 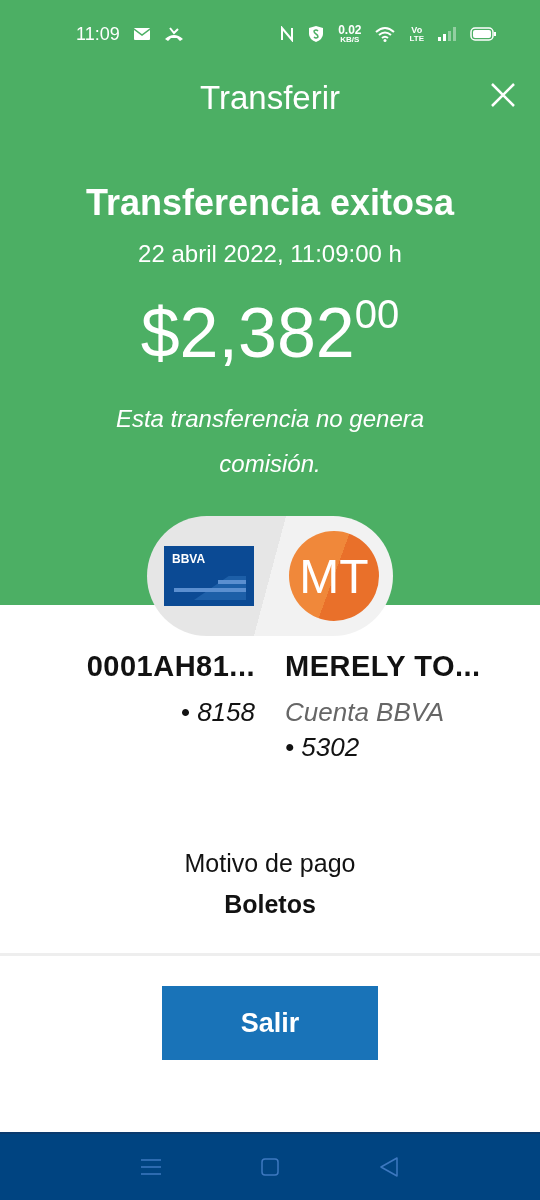 I want to click on wifi-icon, so click(x=385, y=34).